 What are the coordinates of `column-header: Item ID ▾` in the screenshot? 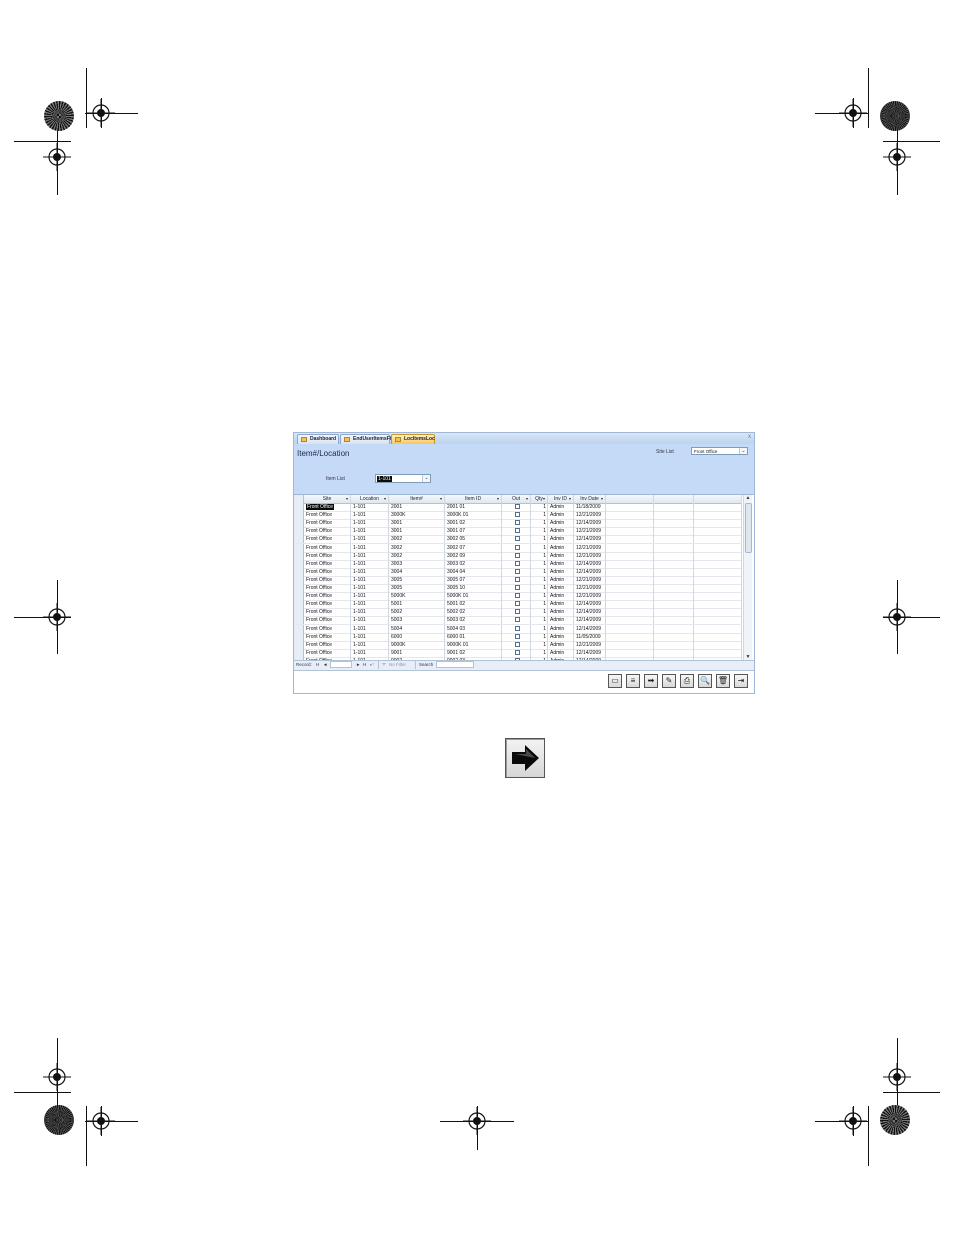 It's located at (473, 499).